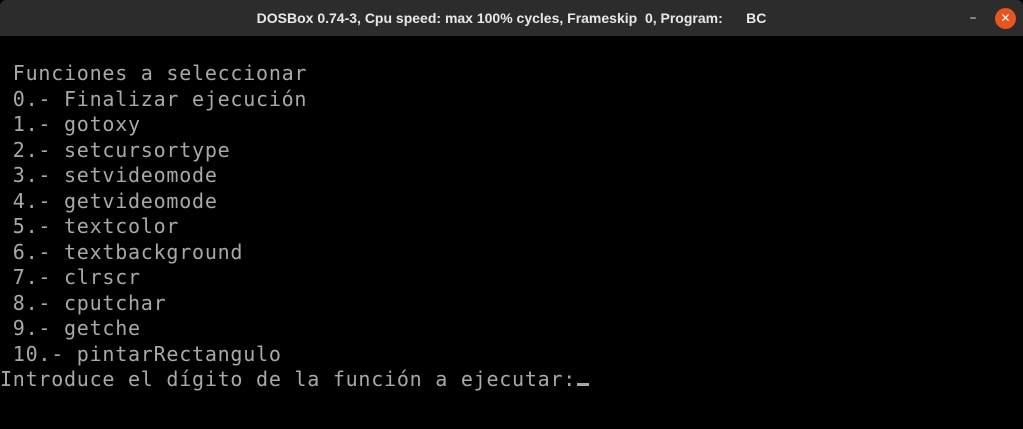  What do you see at coordinates (70, 277) in the screenshot?
I see `menu-option: 7.- clrscr` at bounding box center [70, 277].